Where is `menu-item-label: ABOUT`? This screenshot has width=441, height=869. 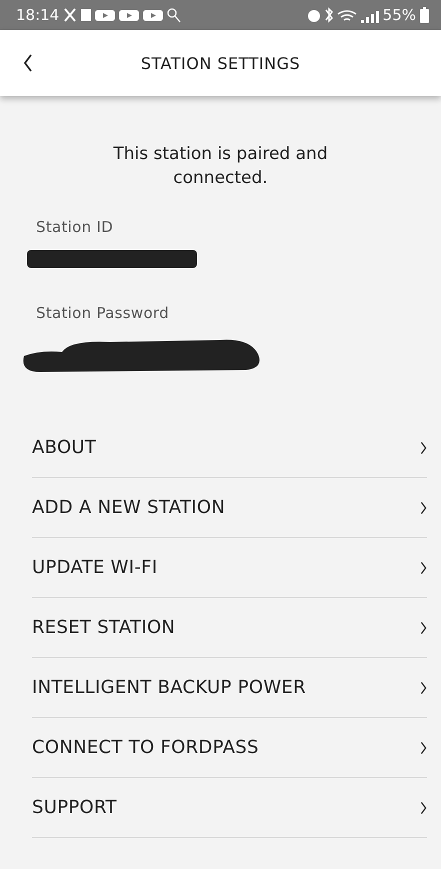
menu-item-label: ABOUT is located at coordinates (64, 447).